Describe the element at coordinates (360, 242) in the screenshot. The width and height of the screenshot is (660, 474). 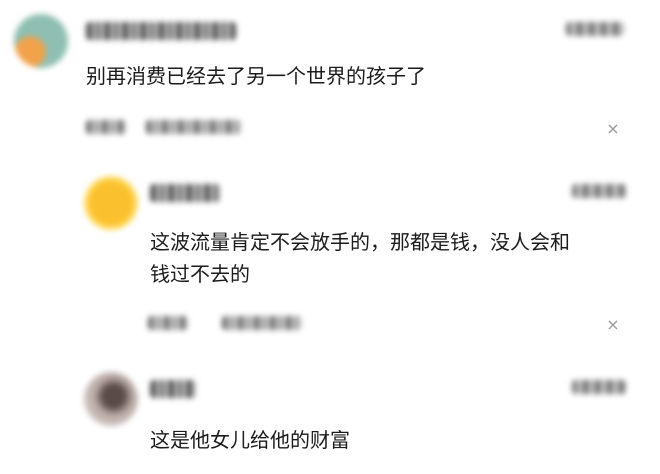
I see `comment-text: 这波流量肯定不会放手的，那都是钱，没人会和` at that location.